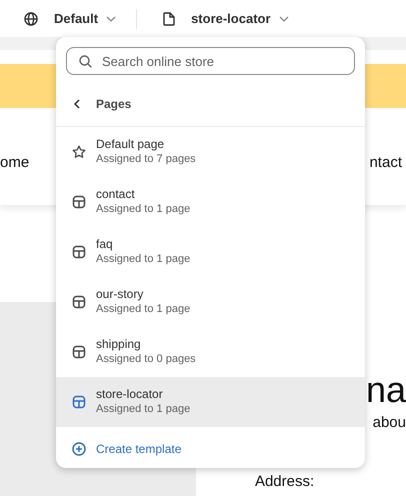 Image resolution: width=406 pixels, height=496 pixels. I want to click on globe-icon, so click(31, 19).